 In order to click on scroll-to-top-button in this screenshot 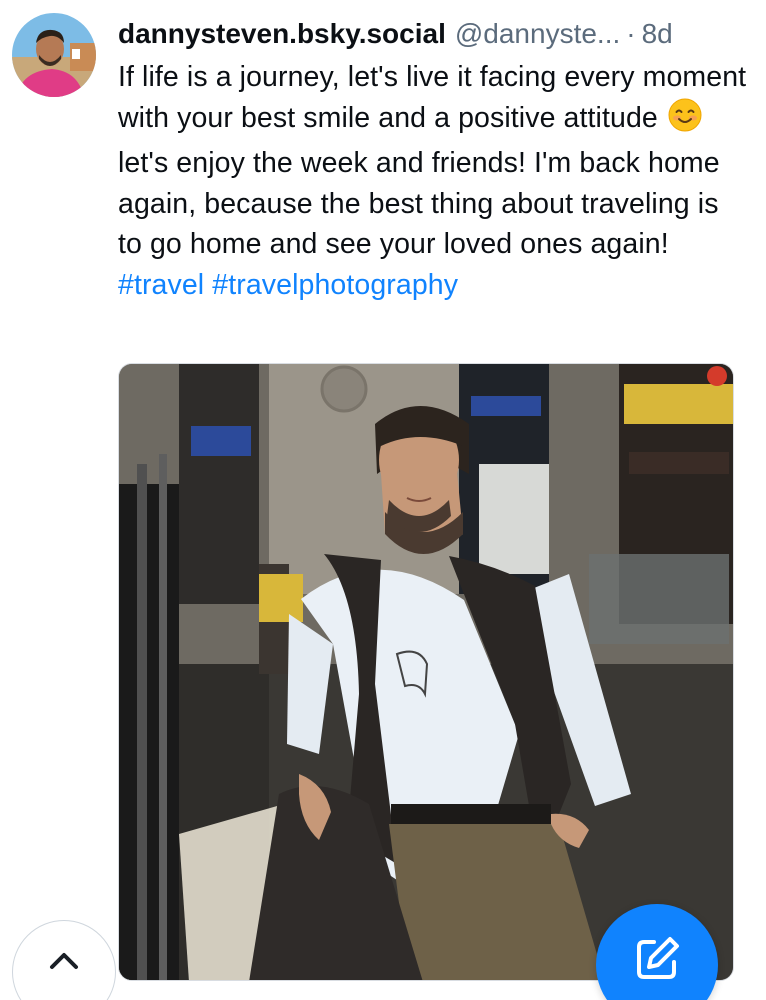, I will do `click(64, 960)`.